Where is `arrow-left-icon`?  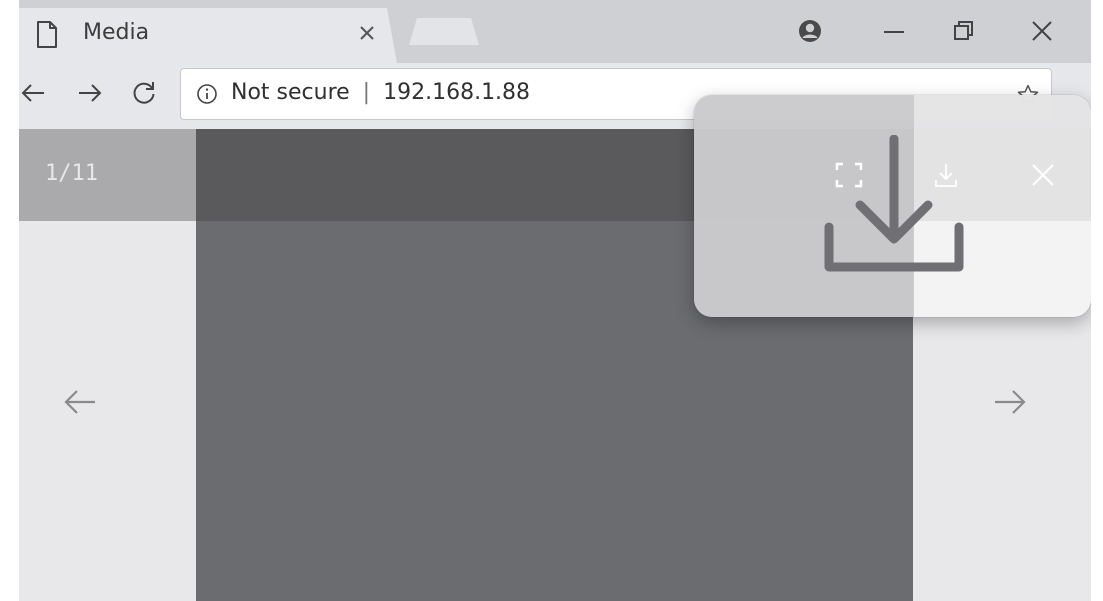 arrow-left-icon is located at coordinates (80, 402).